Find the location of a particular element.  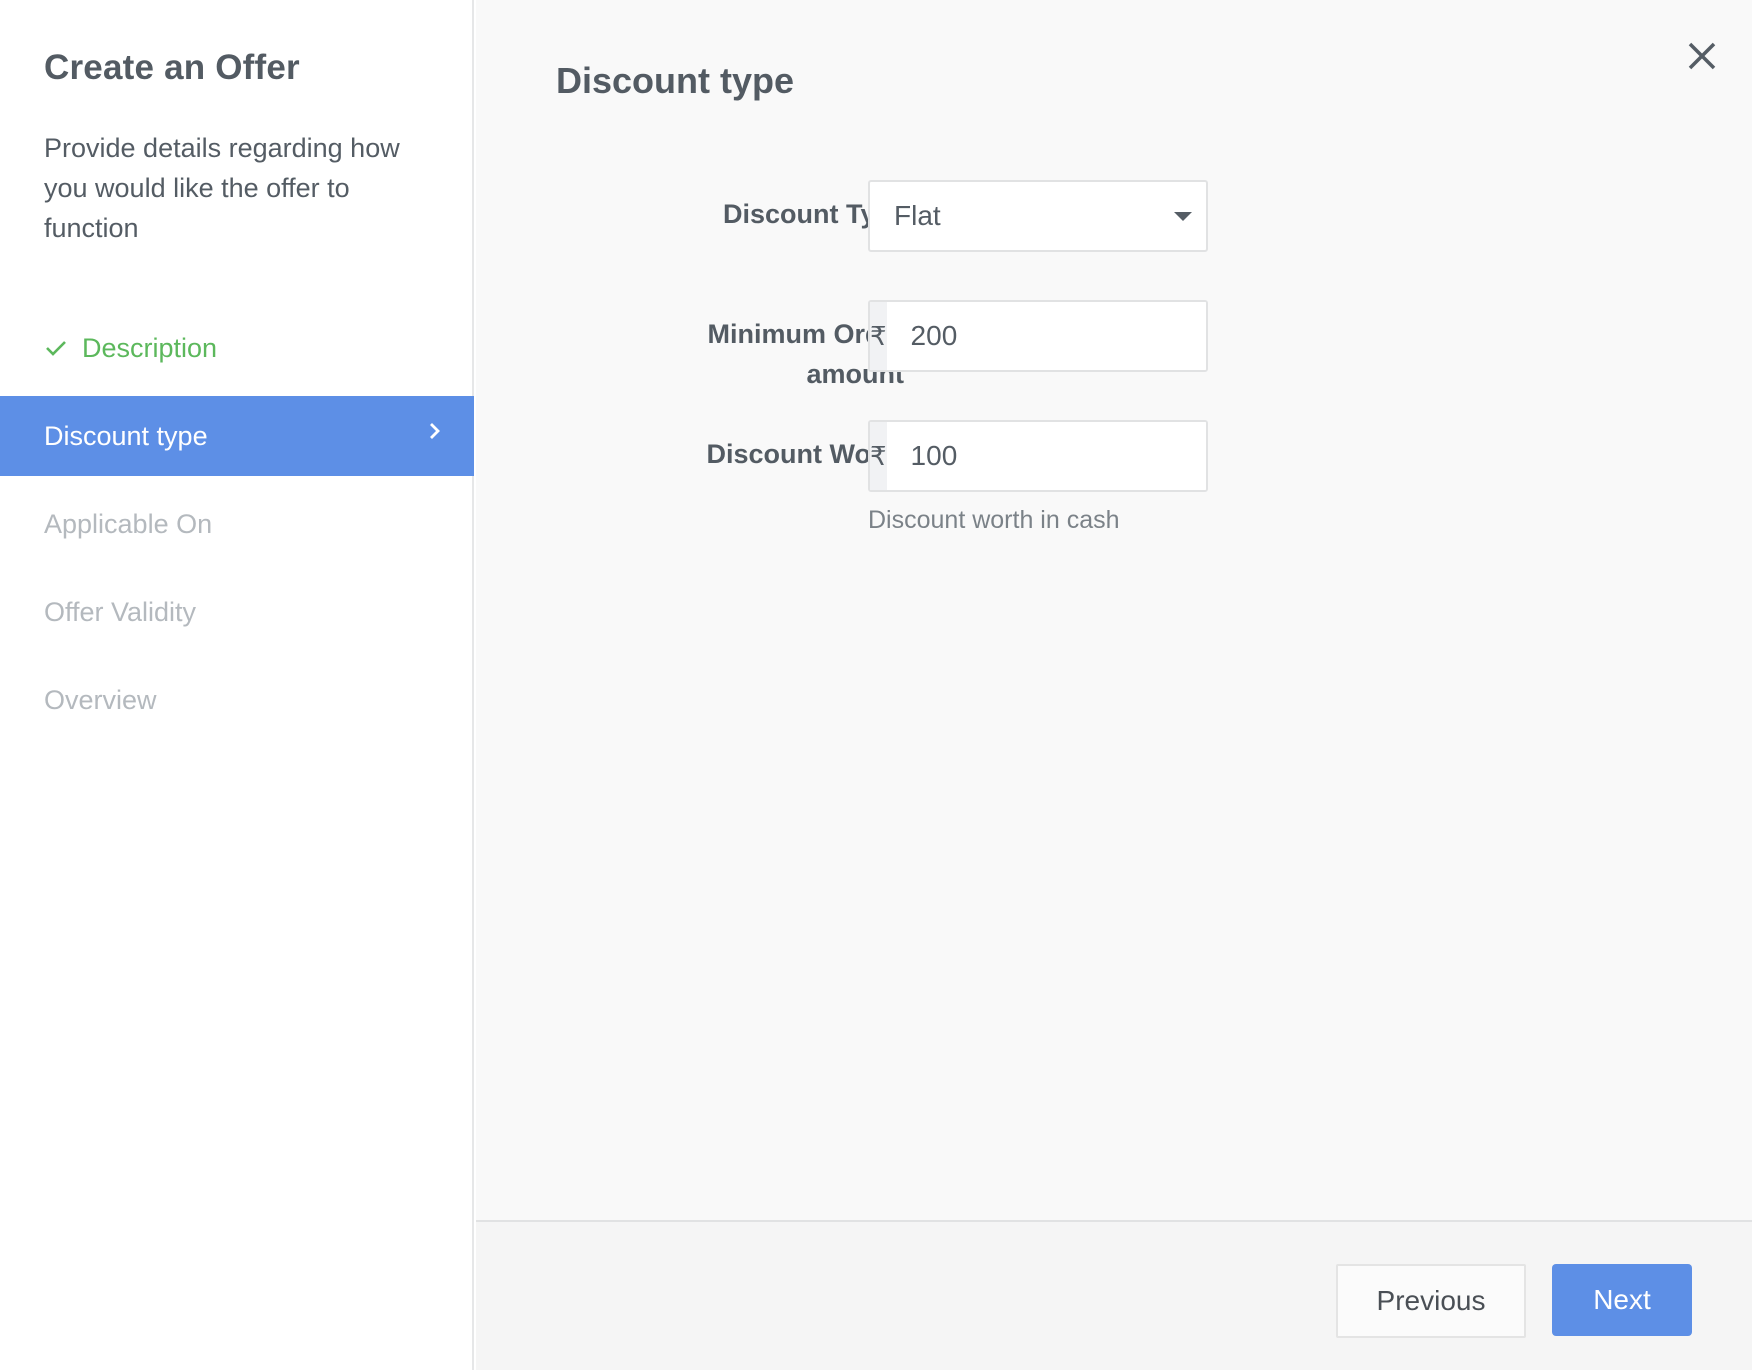

next-button: Next is located at coordinates (1622, 1300).